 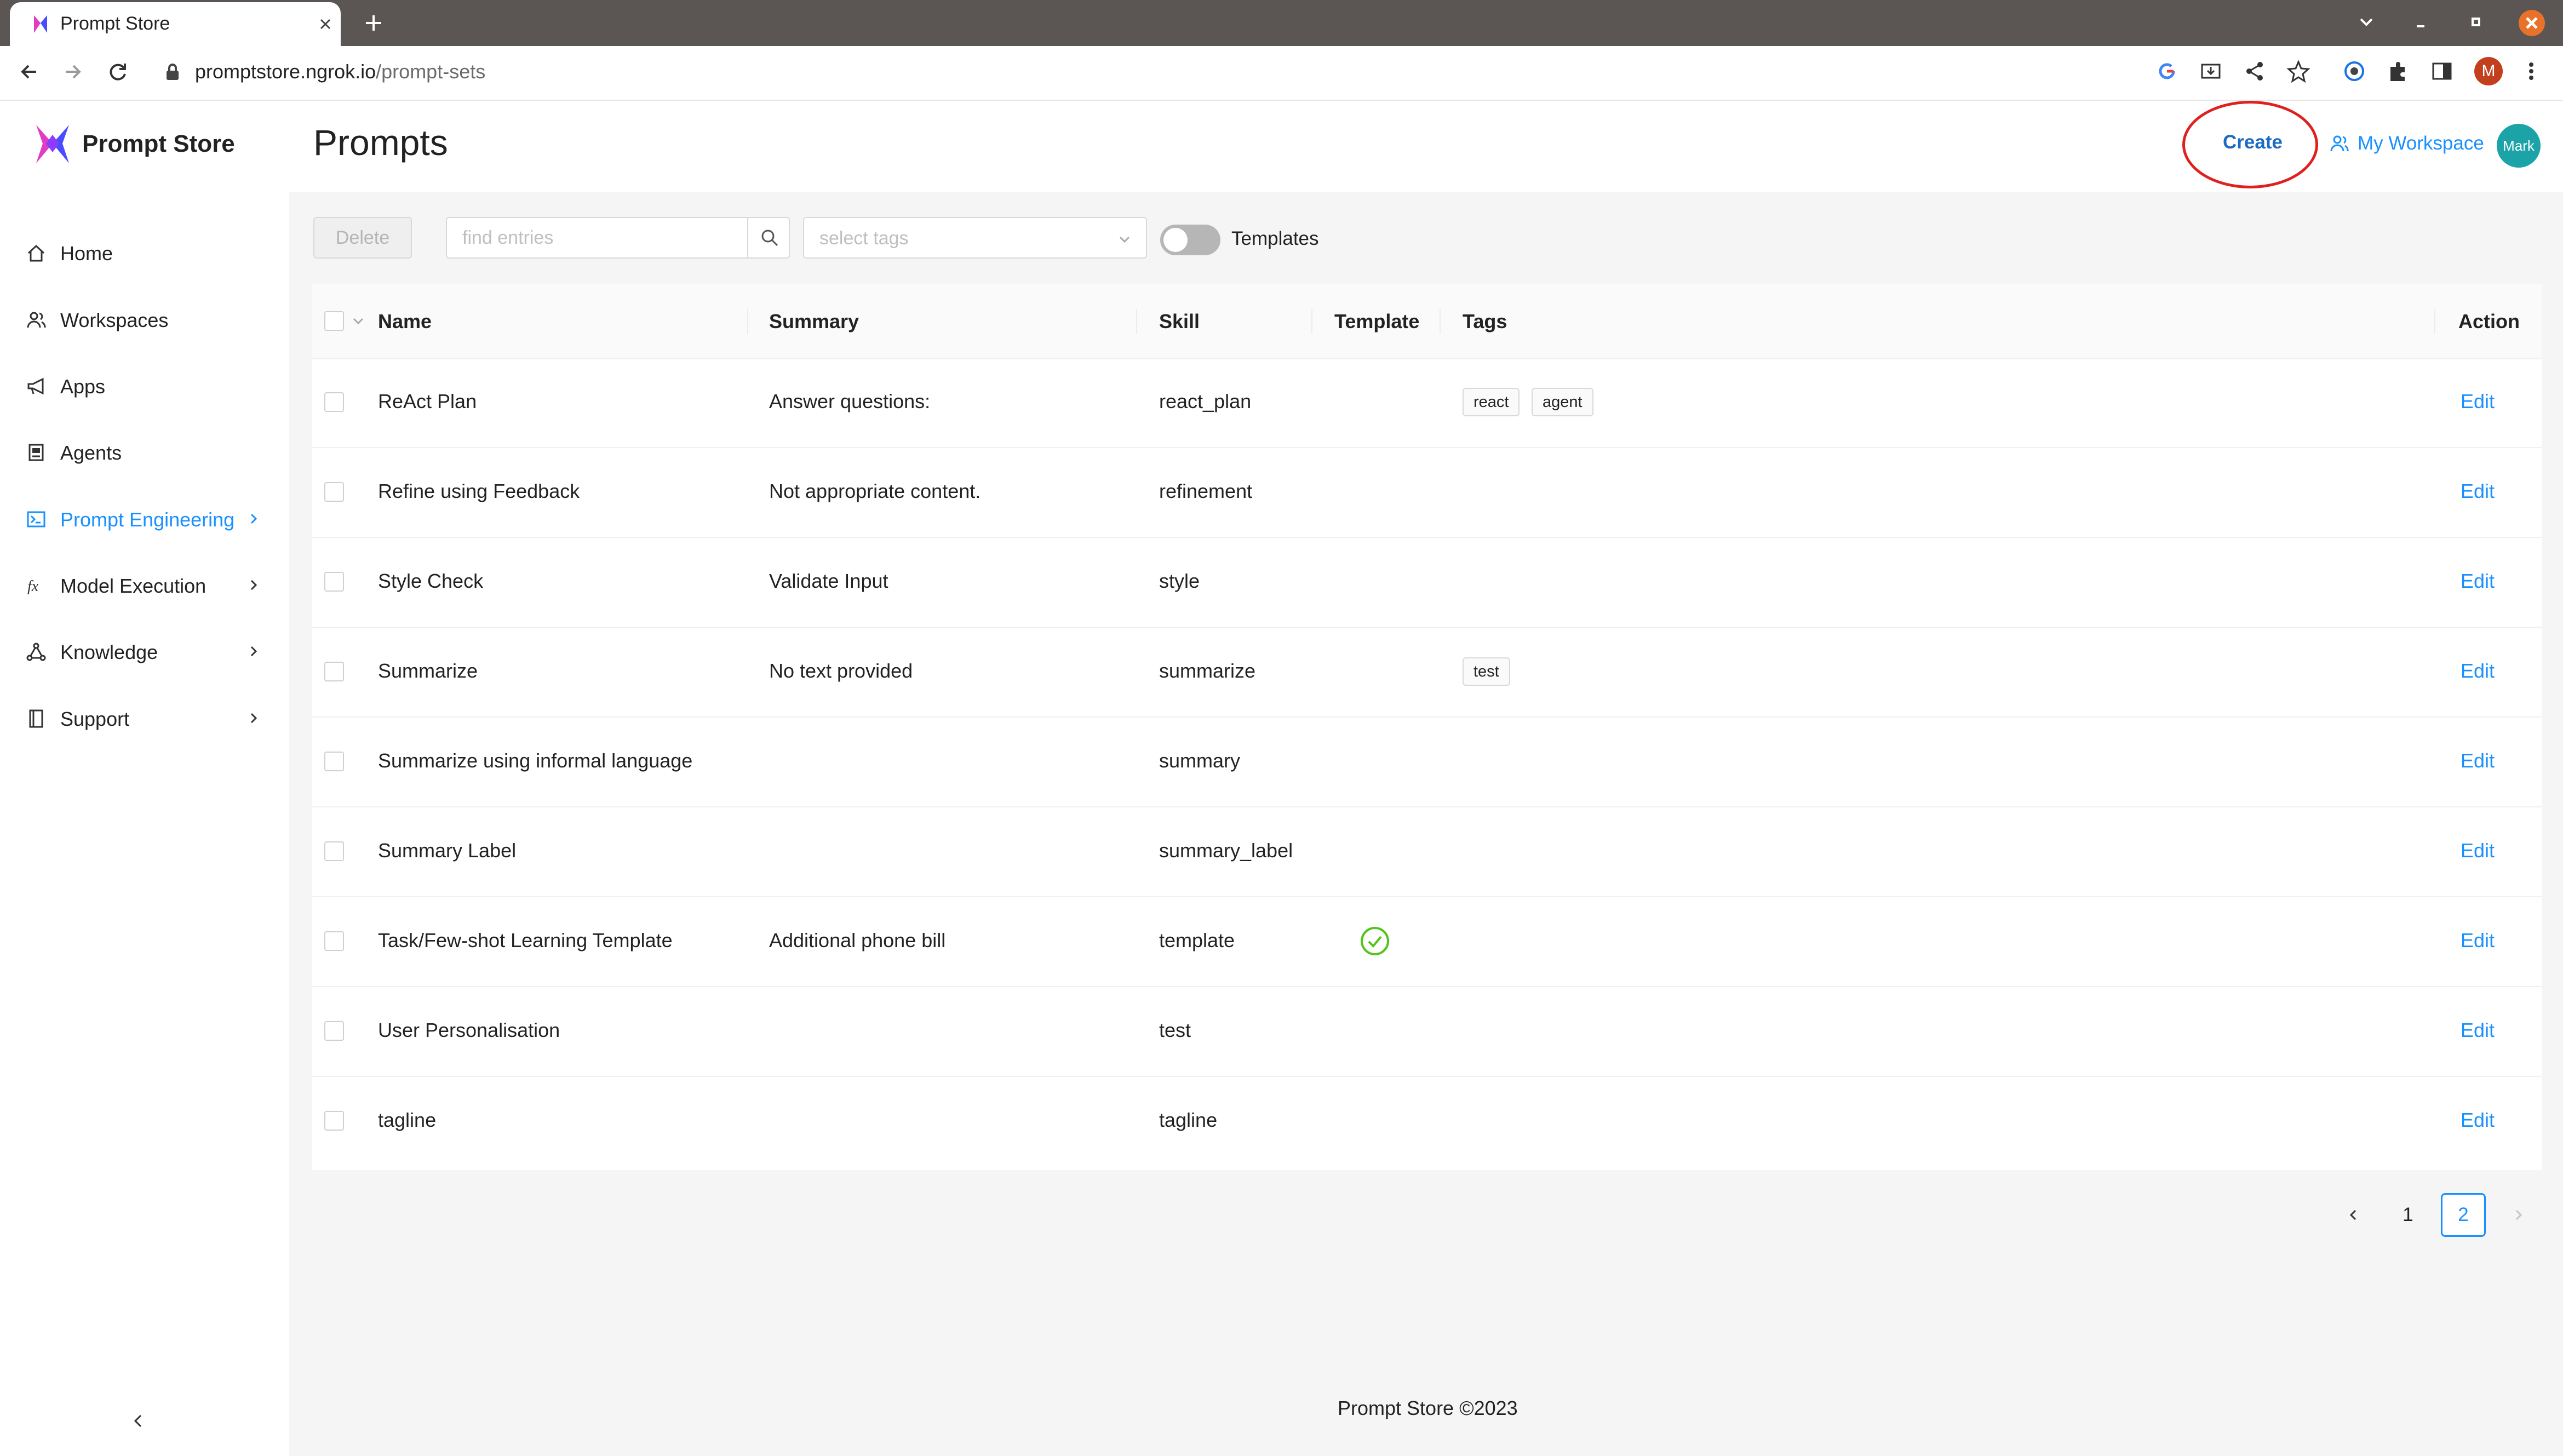 I want to click on reload-icon, so click(x=117, y=71).